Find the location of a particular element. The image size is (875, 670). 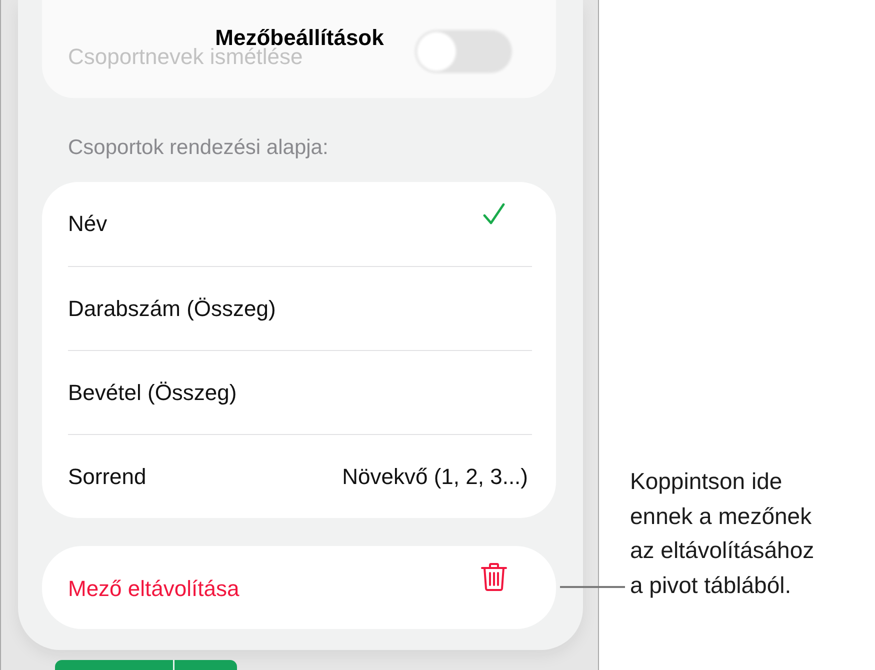

option-row: Név is located at coordinates (300, 224).